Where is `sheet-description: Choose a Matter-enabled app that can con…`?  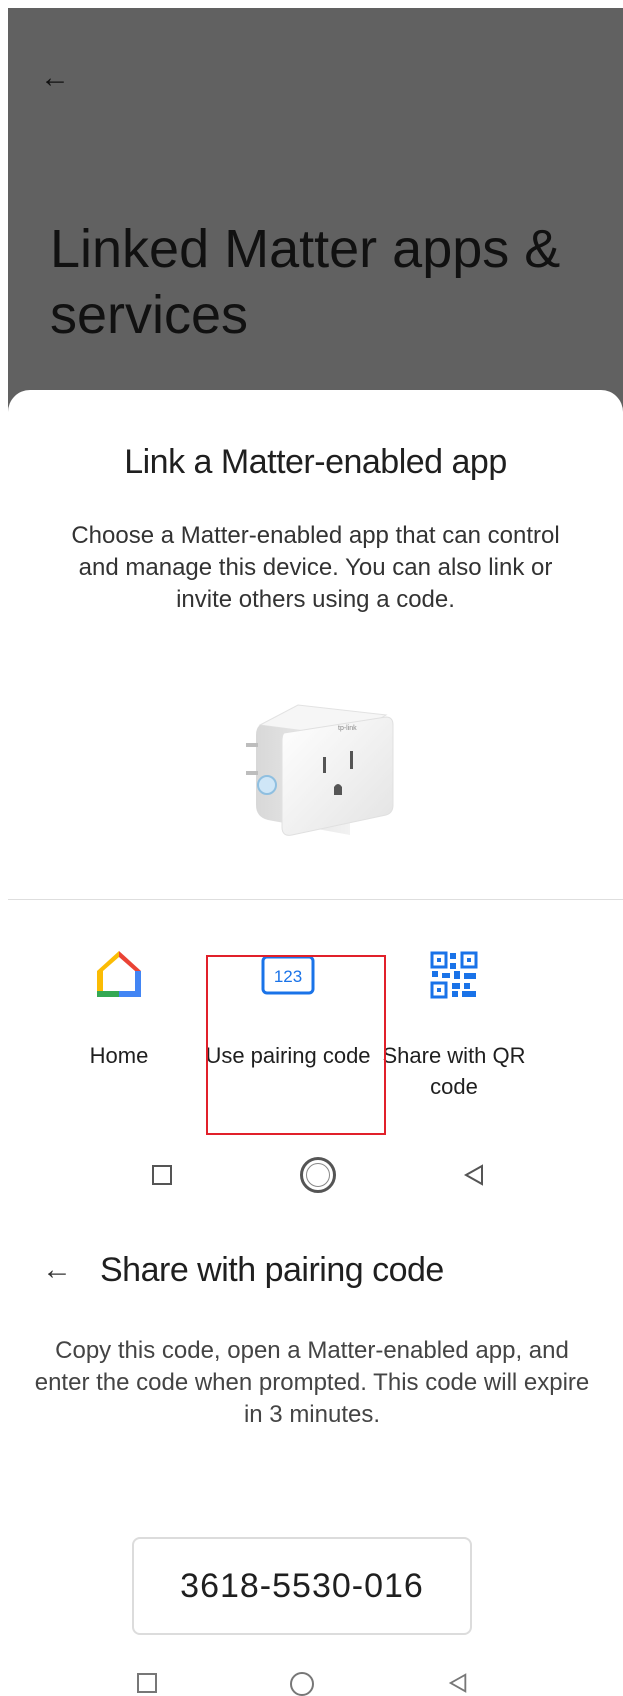
sheet-description: Choose a Matter-enabled app that can con… is located at coordinates (315, 567).